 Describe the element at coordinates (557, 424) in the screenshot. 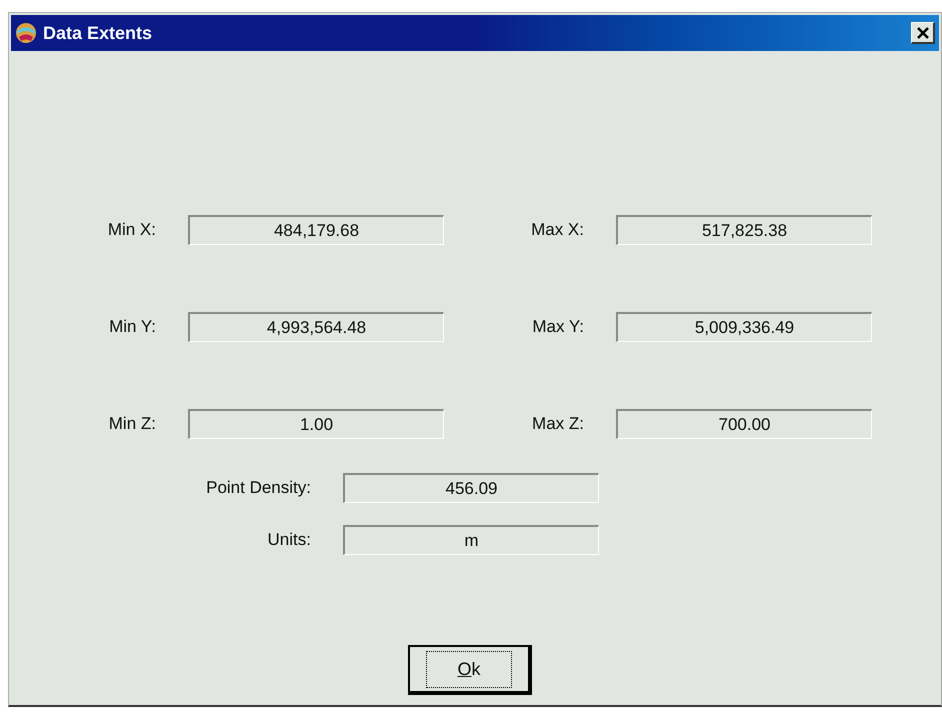

I see `field-label: Max Z:` at that location.